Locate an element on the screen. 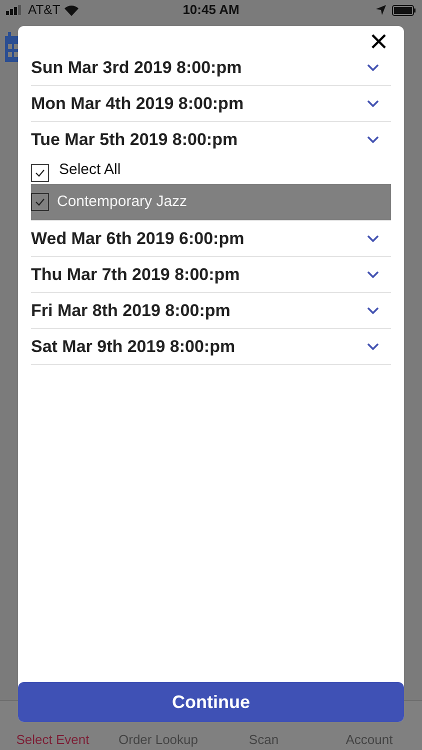  calendar-icon is located at coordinates (11, 47).